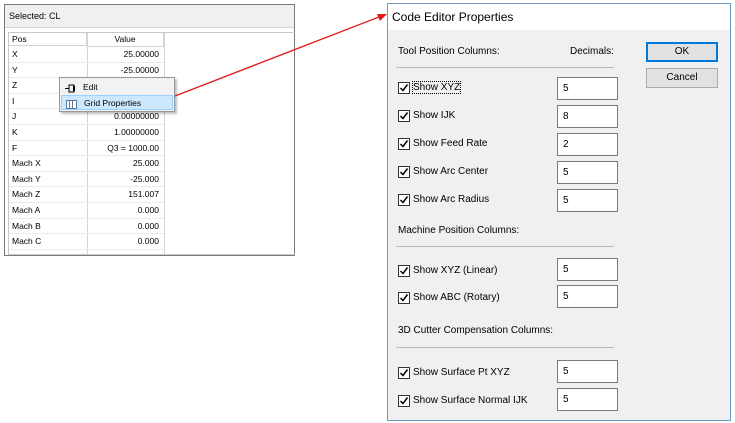 The width and height of the screenshot is (735, 423). What do you see at coordinates (459, 230) in the screenshot?
I see `machine-position-columns-label: Machine Position Columns:` at bounding box center [459, 230].